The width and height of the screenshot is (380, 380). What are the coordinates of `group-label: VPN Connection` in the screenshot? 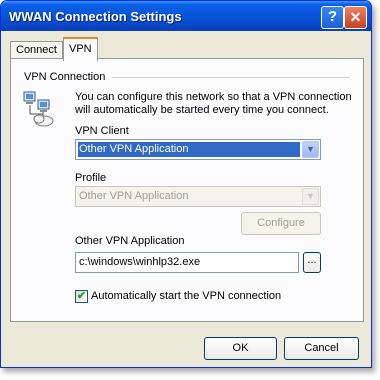 It's located at (65, 77).